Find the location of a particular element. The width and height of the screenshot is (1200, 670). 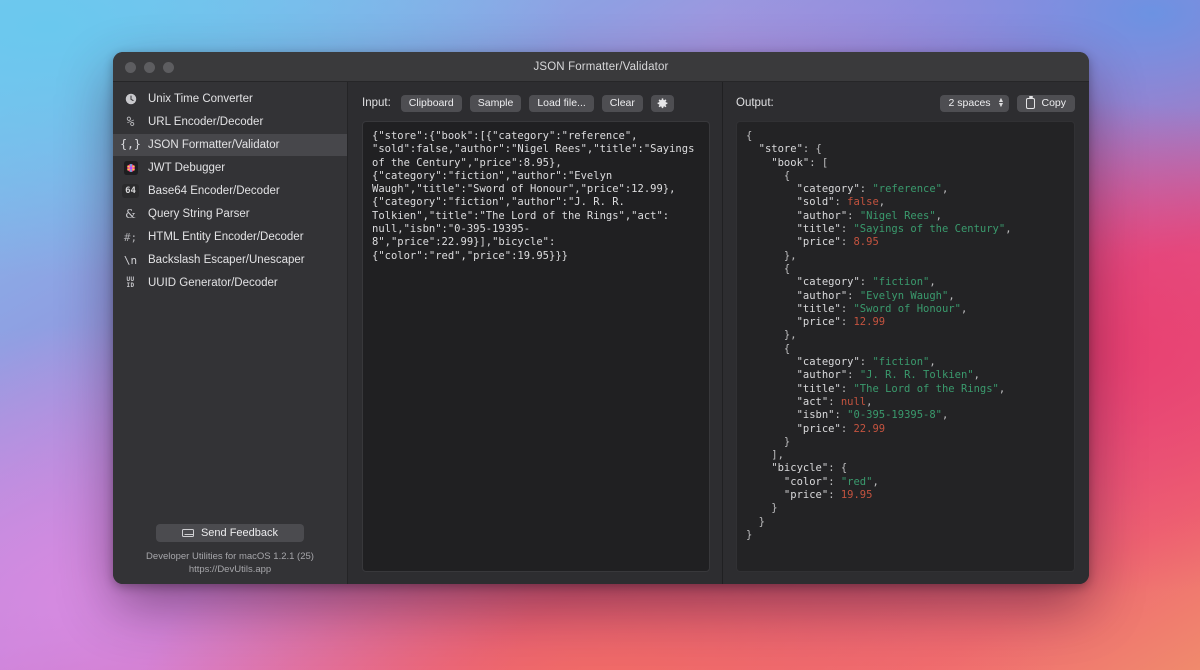

settings-button is located at coordinates (662, 103).